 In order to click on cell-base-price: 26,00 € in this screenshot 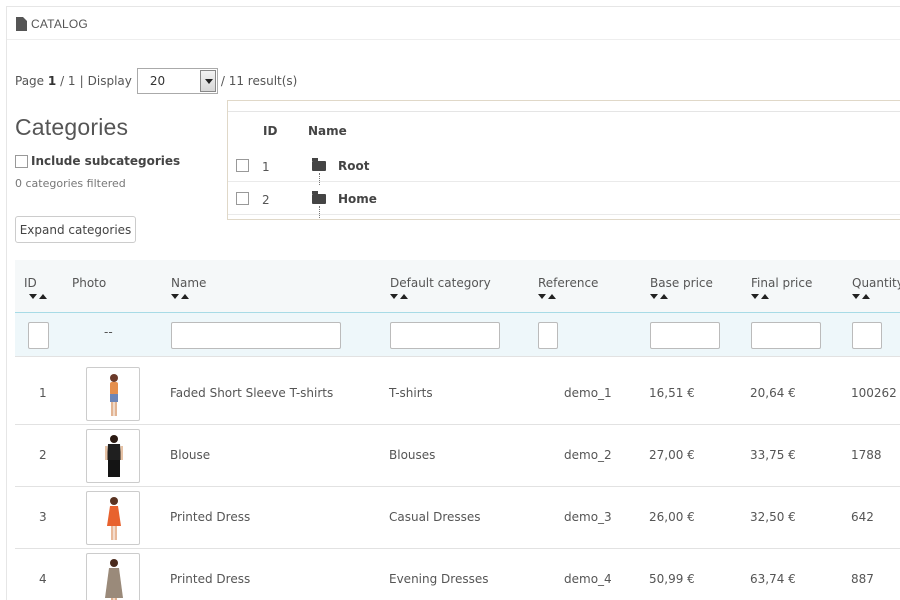, I will do `click(672, 517)`.